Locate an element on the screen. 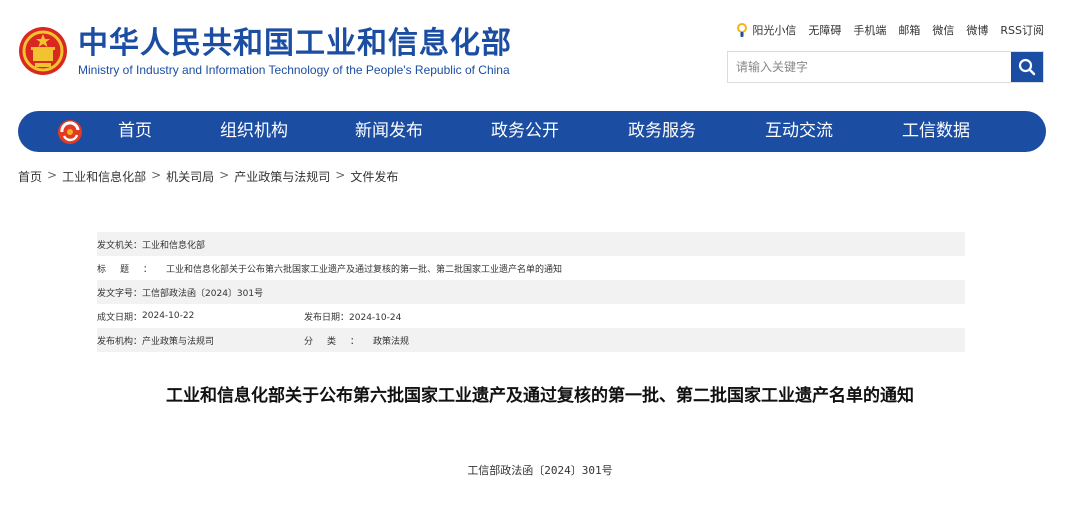 This screenshot has width=1080, height=509. main-nav: 首页 组织机构 新闻发布 政务公开 政务服务 互动交流 工信数据 is located at coordinates (532, 131).